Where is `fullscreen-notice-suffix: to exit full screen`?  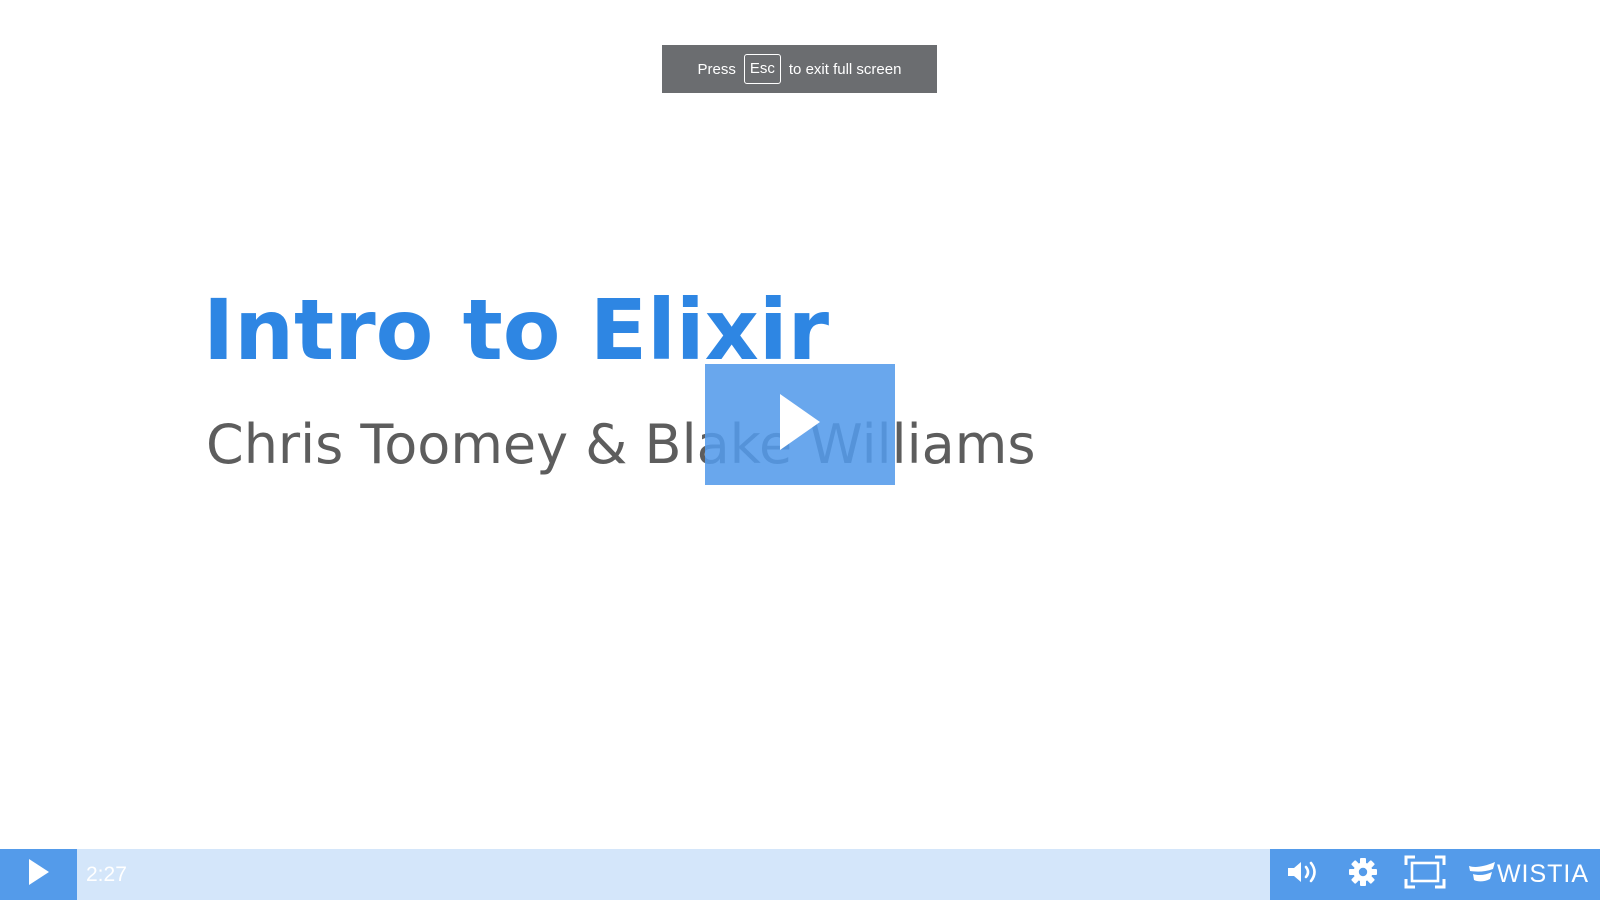
fullscreen-notice-suffix: to exit full screen is located at coordinates (845, 69).